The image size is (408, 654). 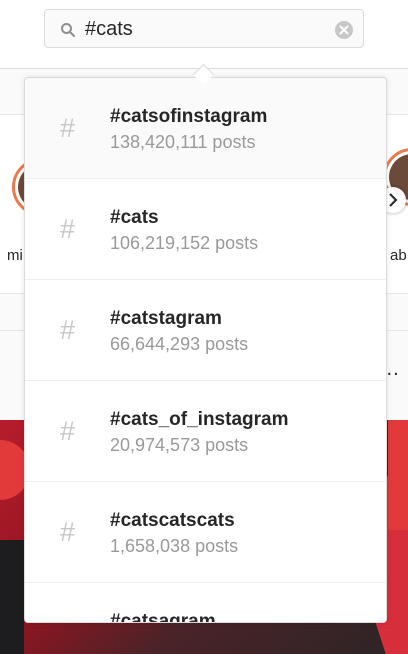 What do you see at coordinates (183, 142) in the screenshot?
I see `result-post-count: 138,420,111 posts` at bounding box center [183, 142].